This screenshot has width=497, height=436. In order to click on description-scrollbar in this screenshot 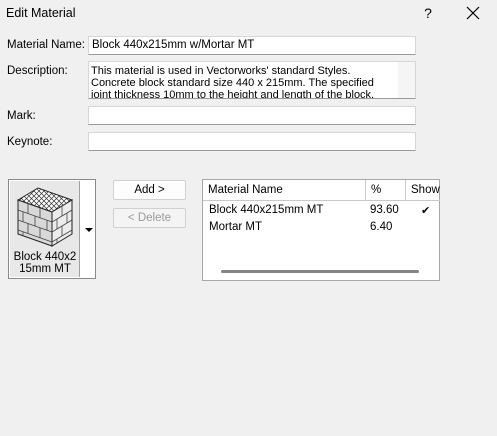, I will do `click(406, 80)`.